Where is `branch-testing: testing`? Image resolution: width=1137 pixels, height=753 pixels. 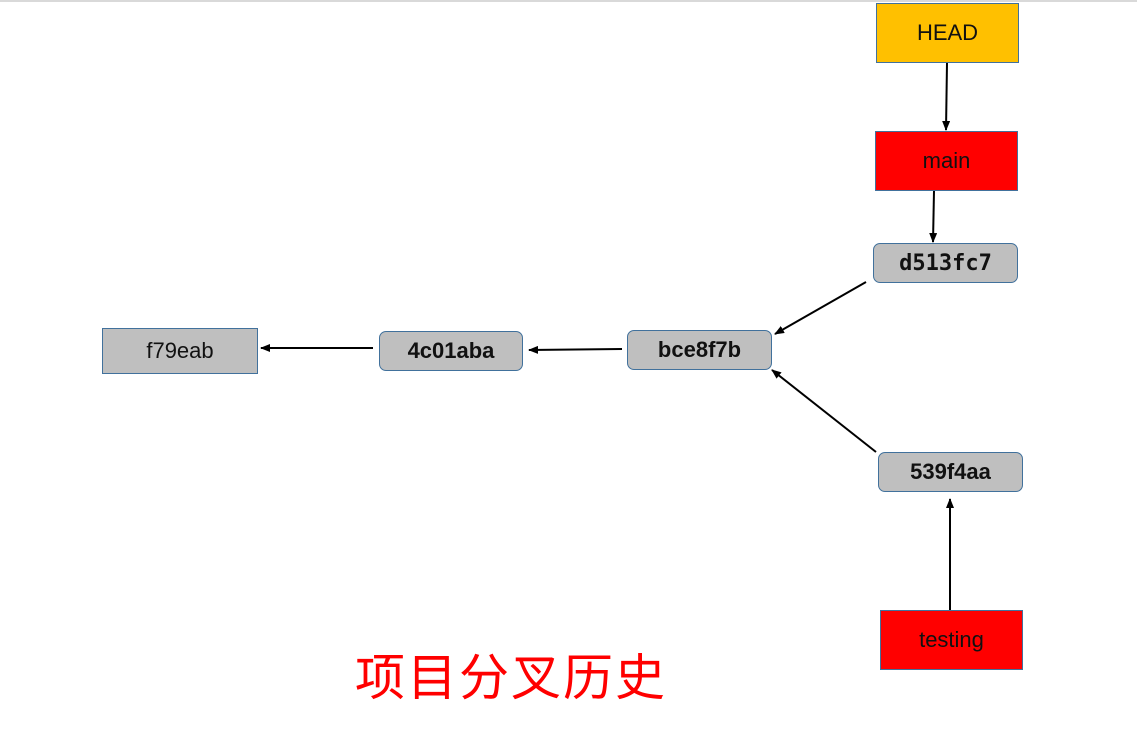 branch-testing: testing is located at coordinates (951, 640).